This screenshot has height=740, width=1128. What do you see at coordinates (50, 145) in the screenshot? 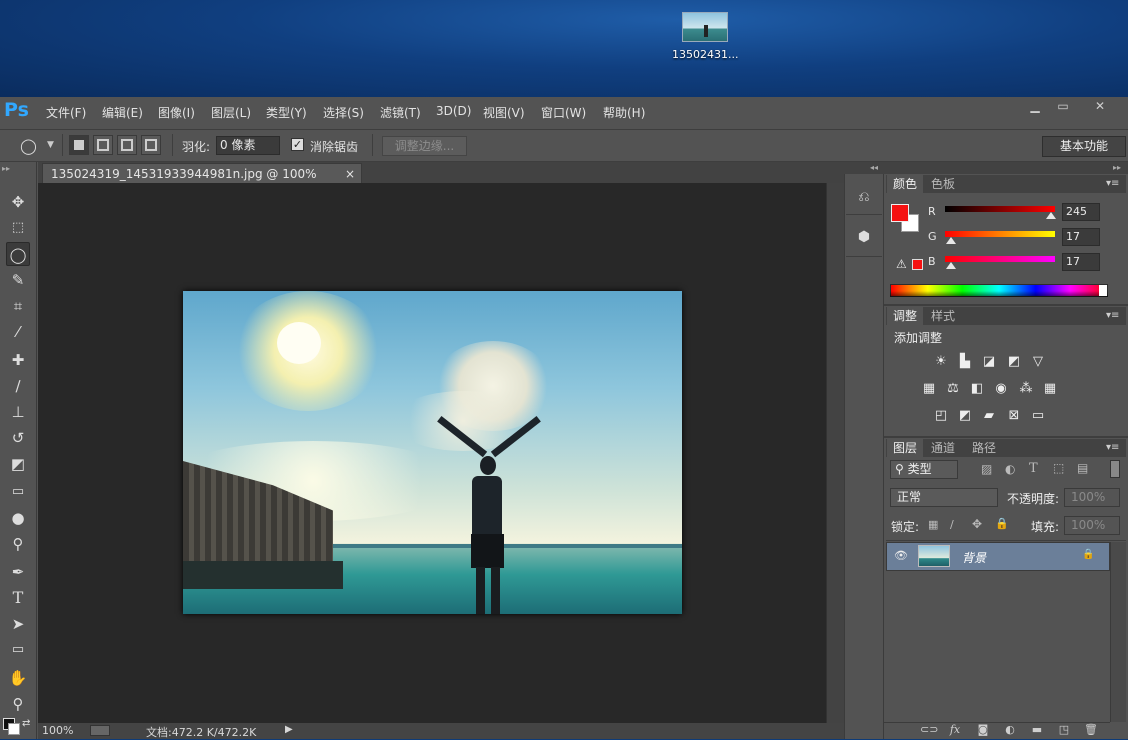
I see `chevron-down-icon: ▼` at bounding box center [50, 145].